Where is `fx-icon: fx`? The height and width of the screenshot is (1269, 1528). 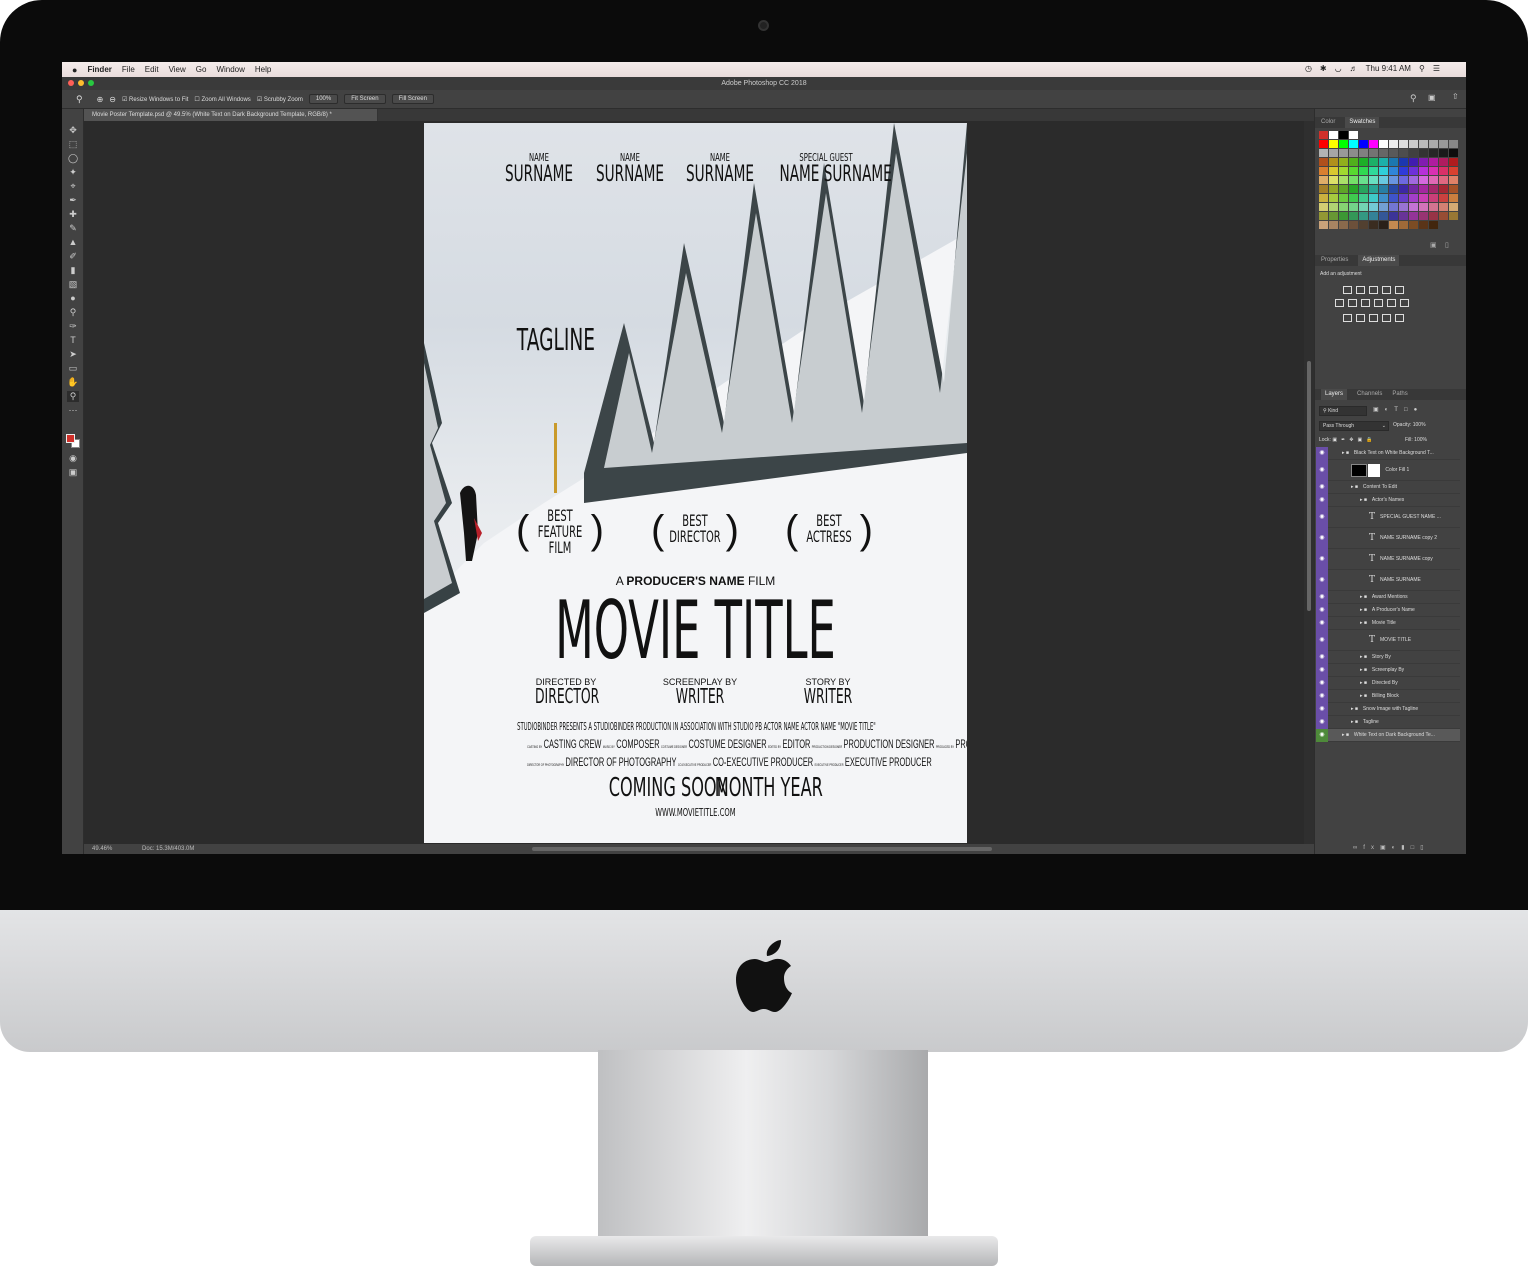
fx-icon: fx is located at coordinates (1371, 848).